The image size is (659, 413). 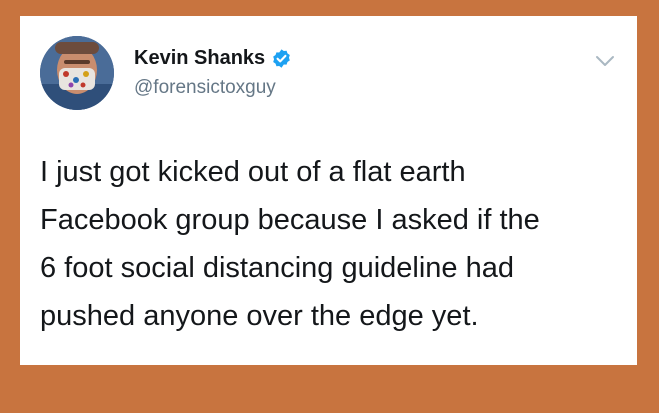 I want to click on avatar, so click(x=77, y=73).